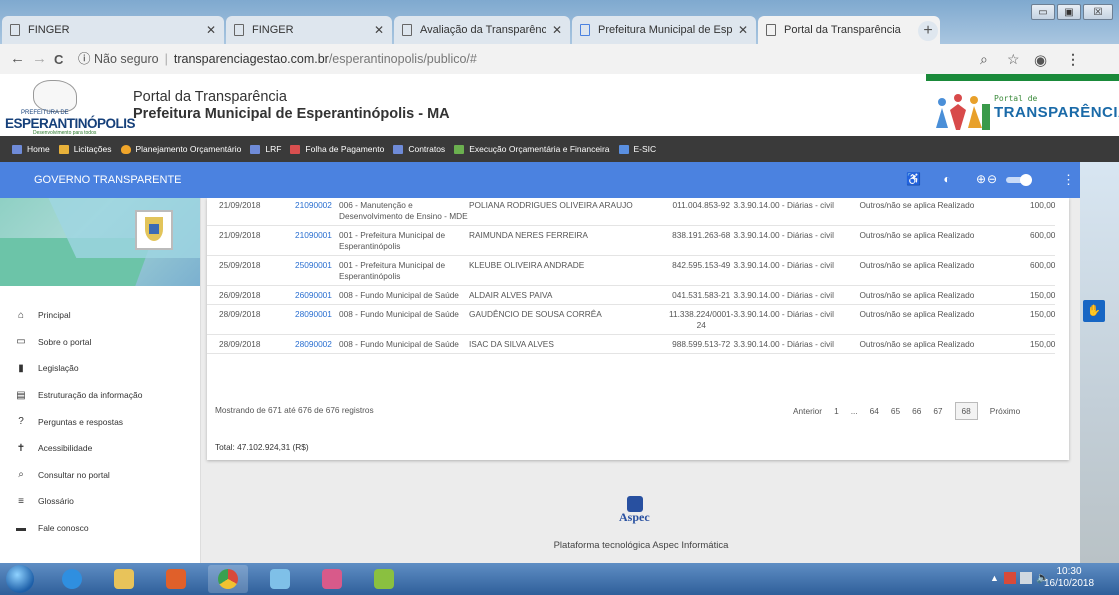 This screenshot has width=1119, height=595. Describe the element at coordinates (332, 579) in the screenshot. I see `taskbar-snipping` at that location.